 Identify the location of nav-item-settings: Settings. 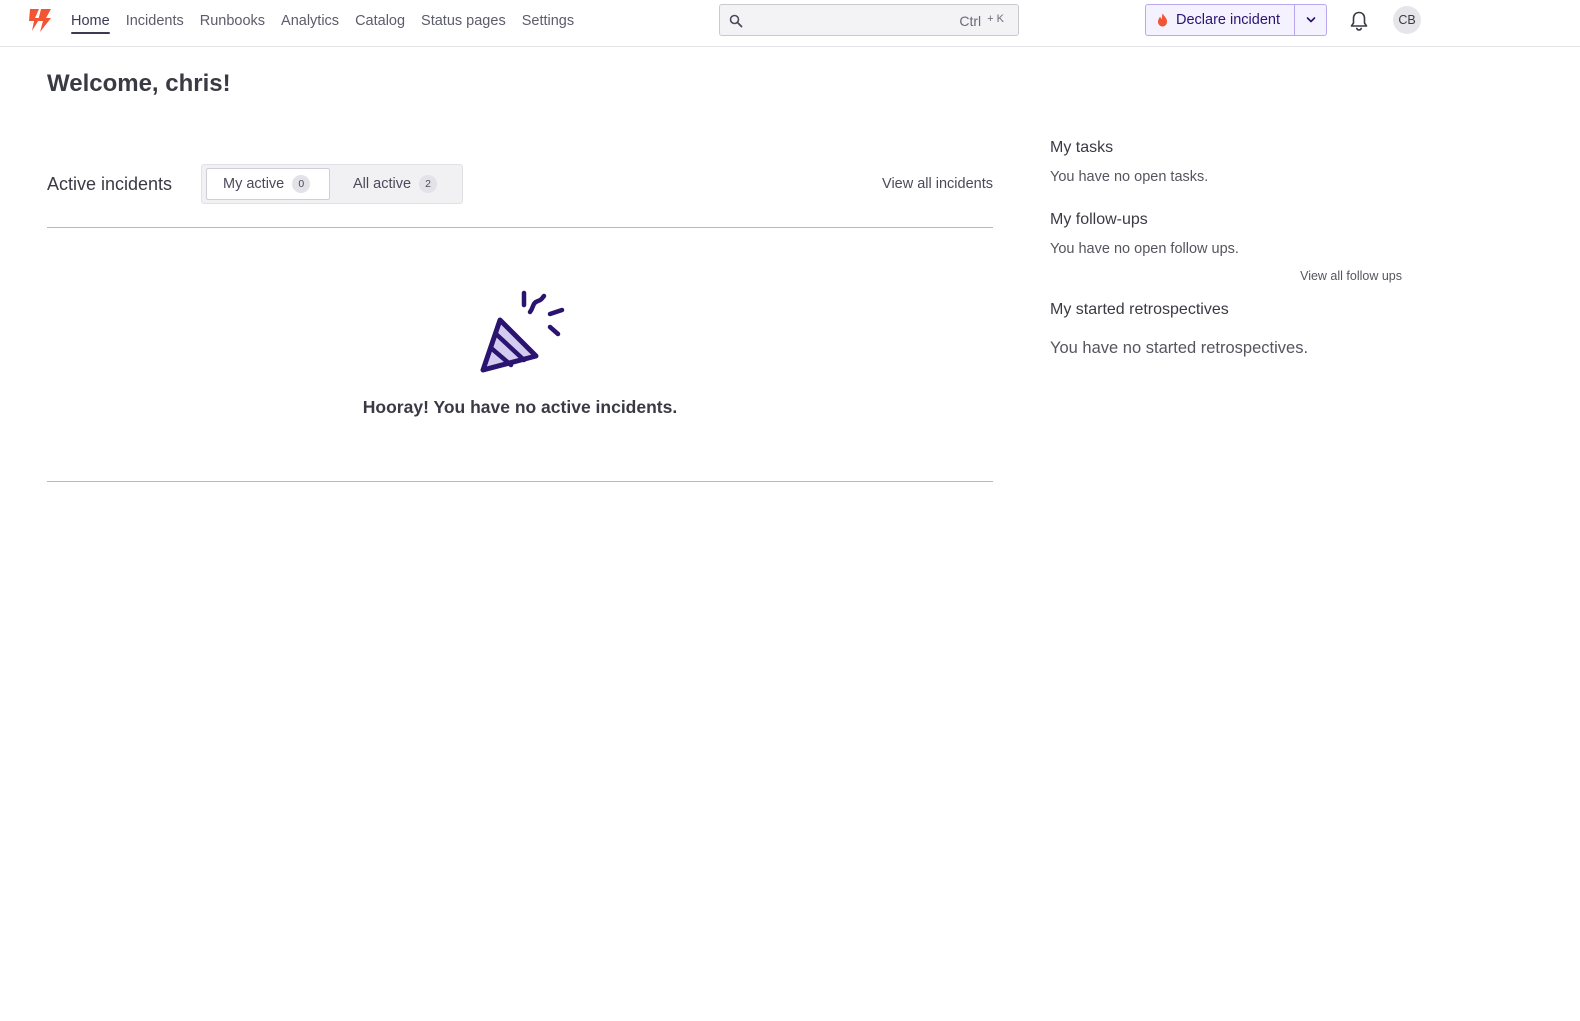
(548, 23).